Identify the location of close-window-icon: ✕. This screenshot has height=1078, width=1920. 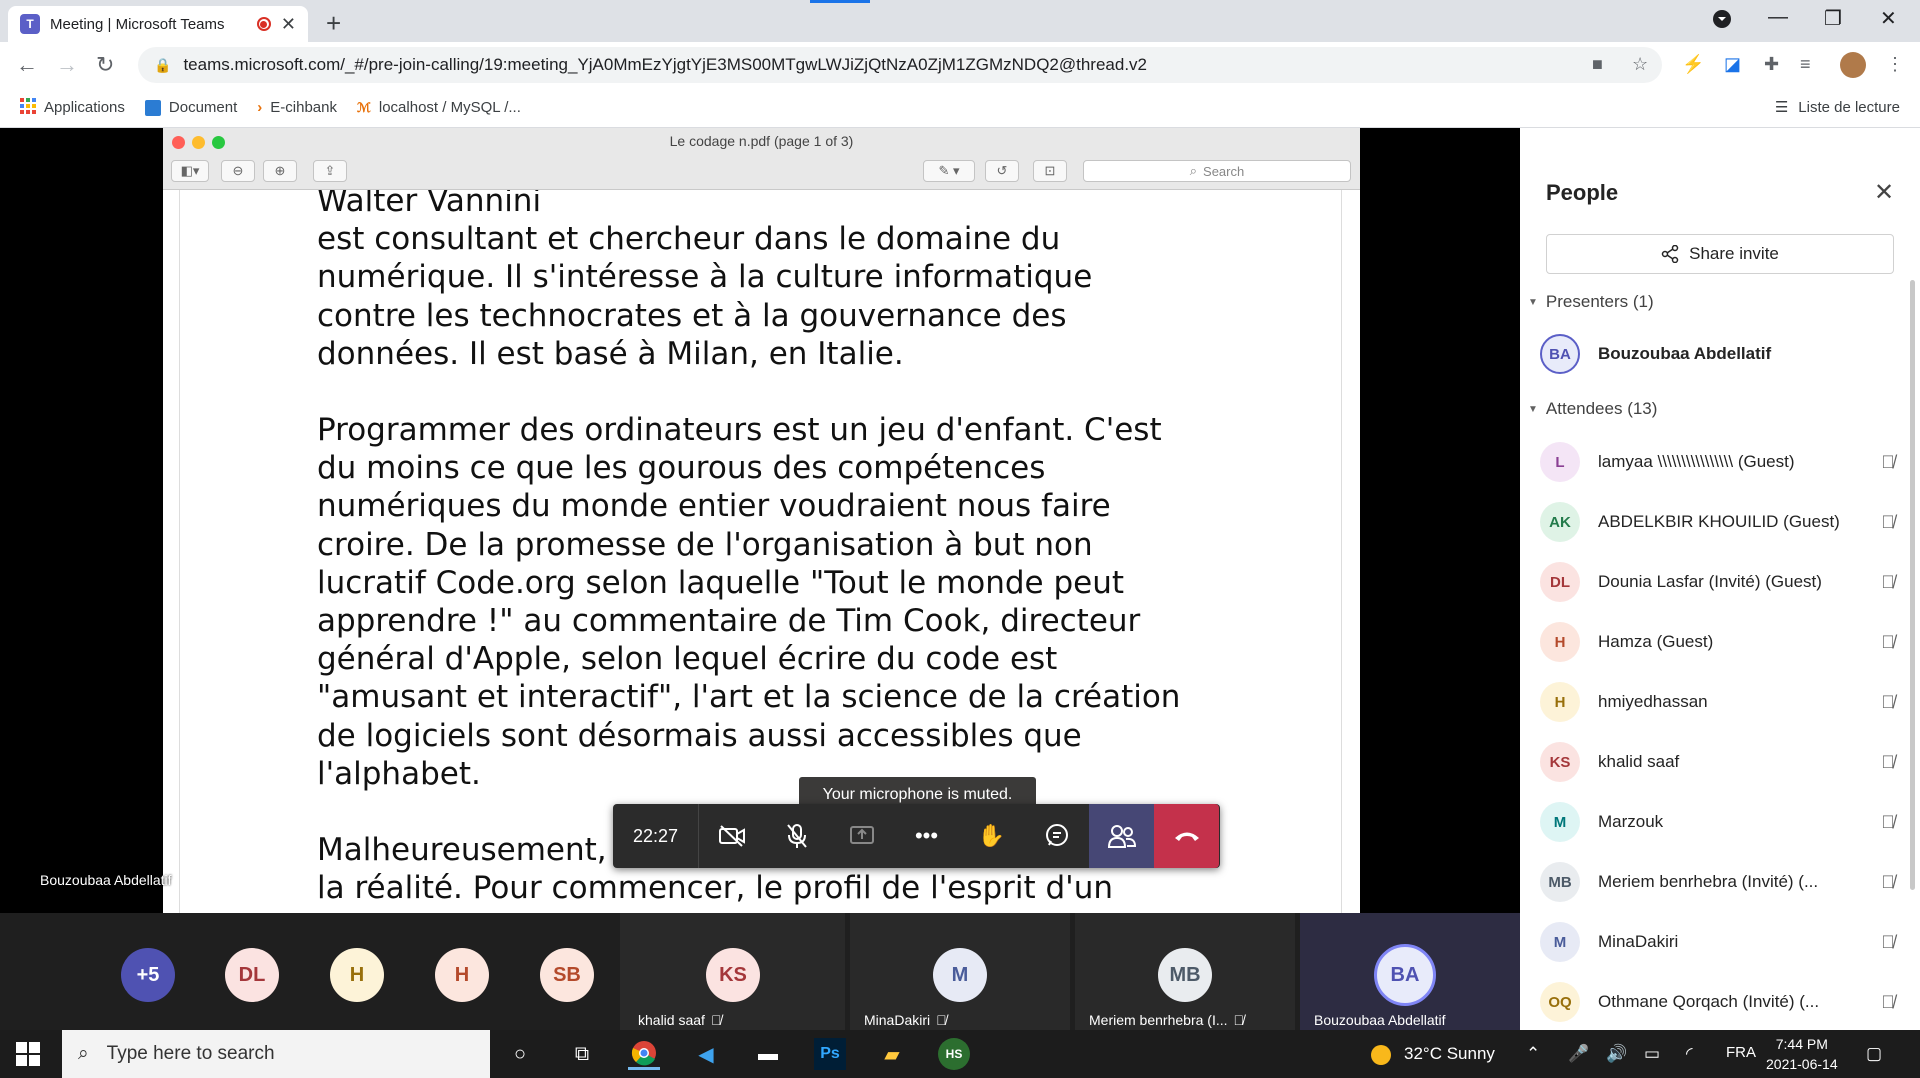
(1888, 18).